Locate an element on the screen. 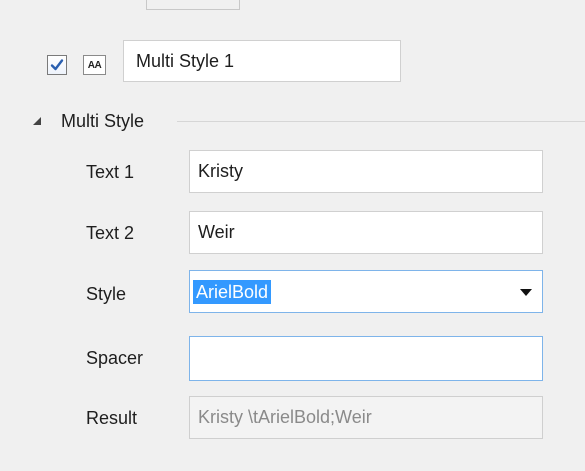  style-selected-value: ArielBold is located at coordinates (232, 292).